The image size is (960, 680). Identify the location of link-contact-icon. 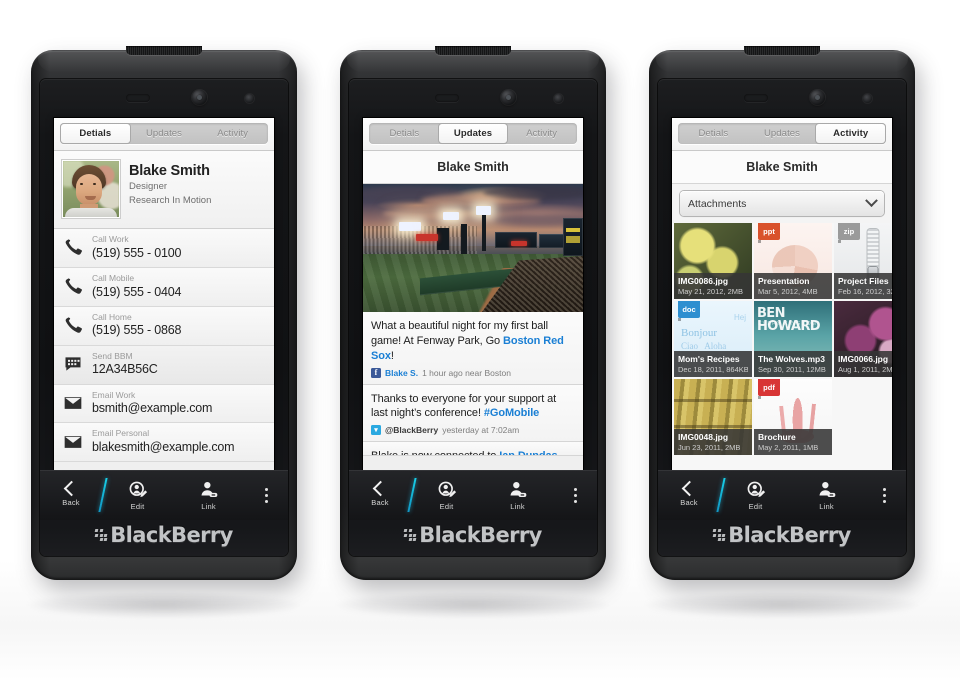
(518, 490).